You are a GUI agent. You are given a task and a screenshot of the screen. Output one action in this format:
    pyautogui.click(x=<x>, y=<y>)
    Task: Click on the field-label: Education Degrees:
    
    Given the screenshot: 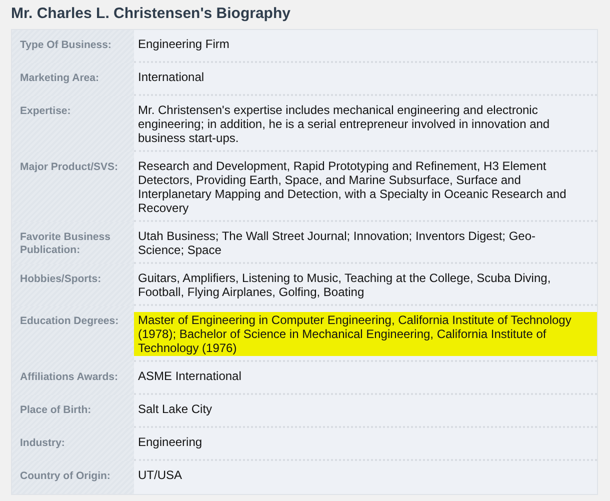 What is the action you would take?
    pyautogui.click(x=73, y=334)
    